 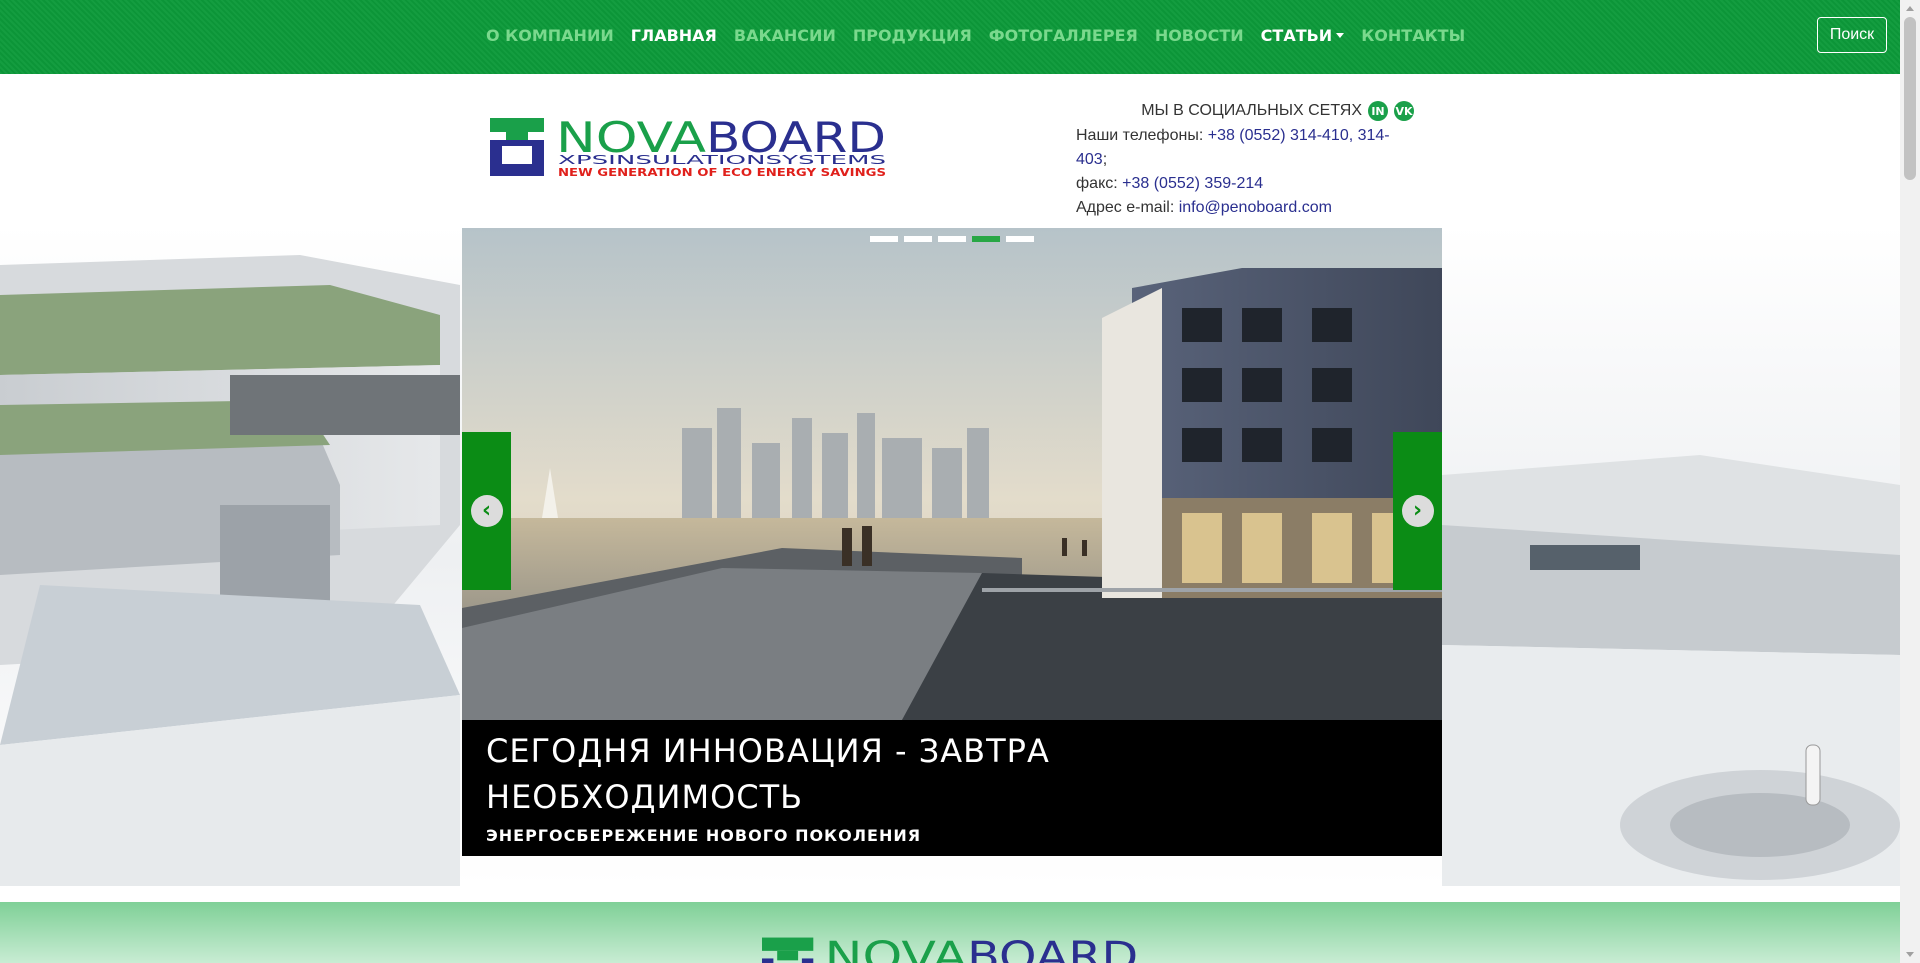 I want to click on scroll-up-arrow-icon, so click(x=1910, y=8).